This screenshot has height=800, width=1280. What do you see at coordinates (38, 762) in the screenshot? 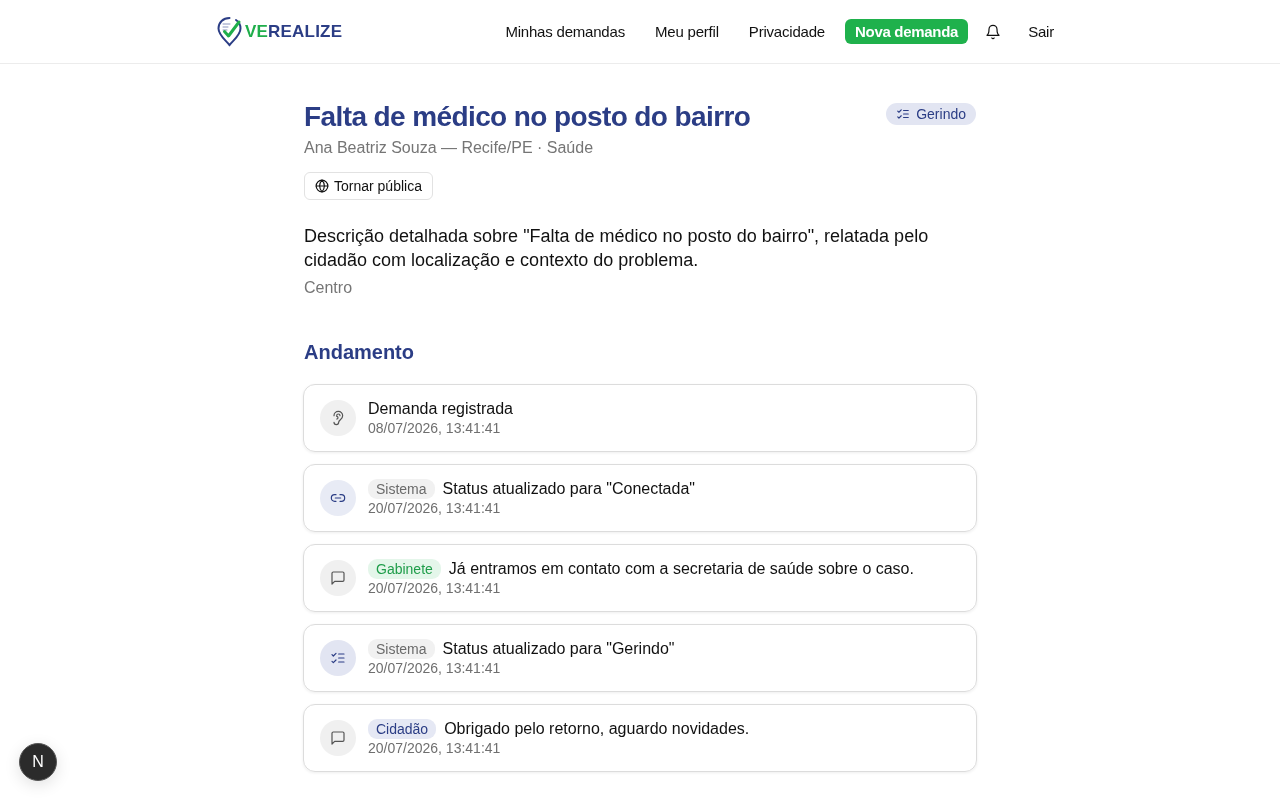
I see `dev-tools-button: N` at bounding box center [38, 762].